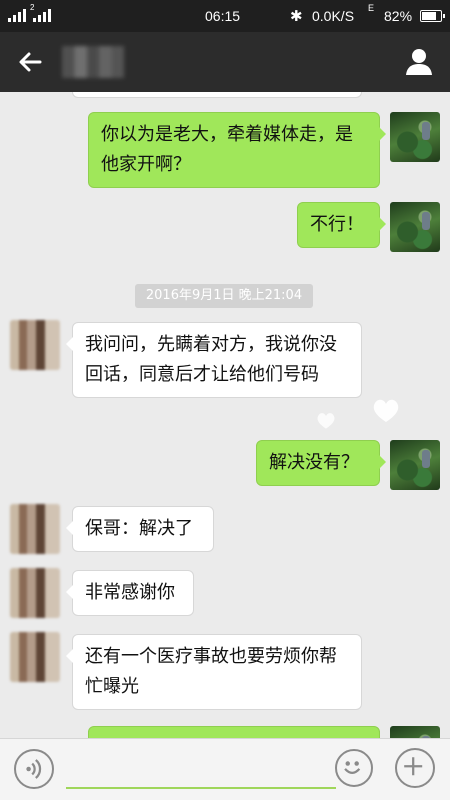  I want to click on clock: 06:15, so click(223, 16).